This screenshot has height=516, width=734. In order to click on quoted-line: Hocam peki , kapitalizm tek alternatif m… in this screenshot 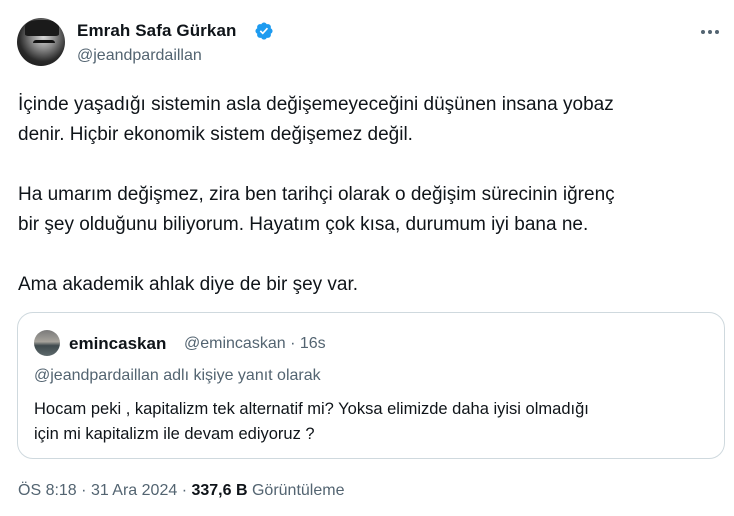, I will do `click(311, 409)`.